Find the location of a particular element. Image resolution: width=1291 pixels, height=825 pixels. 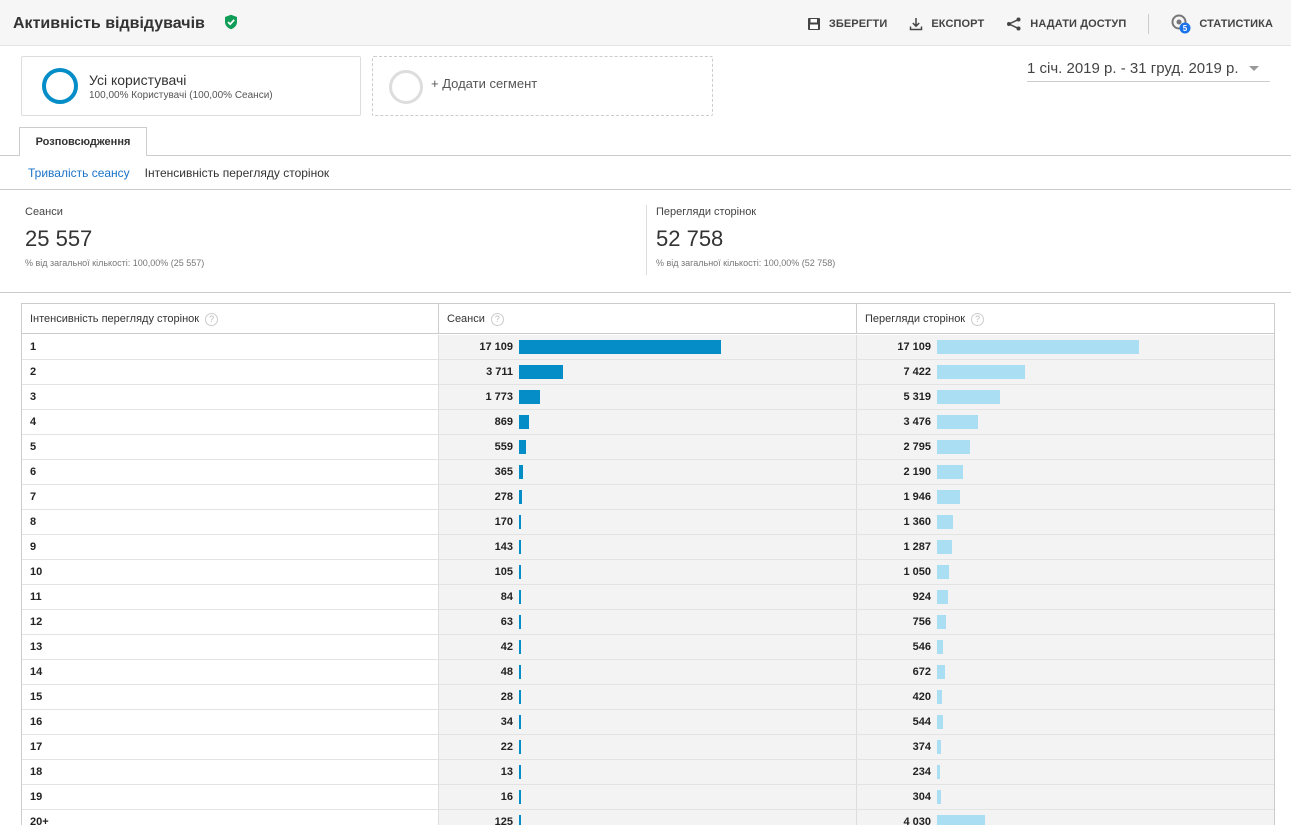

sessions-value: 278 is located at coordinates (503, 497).